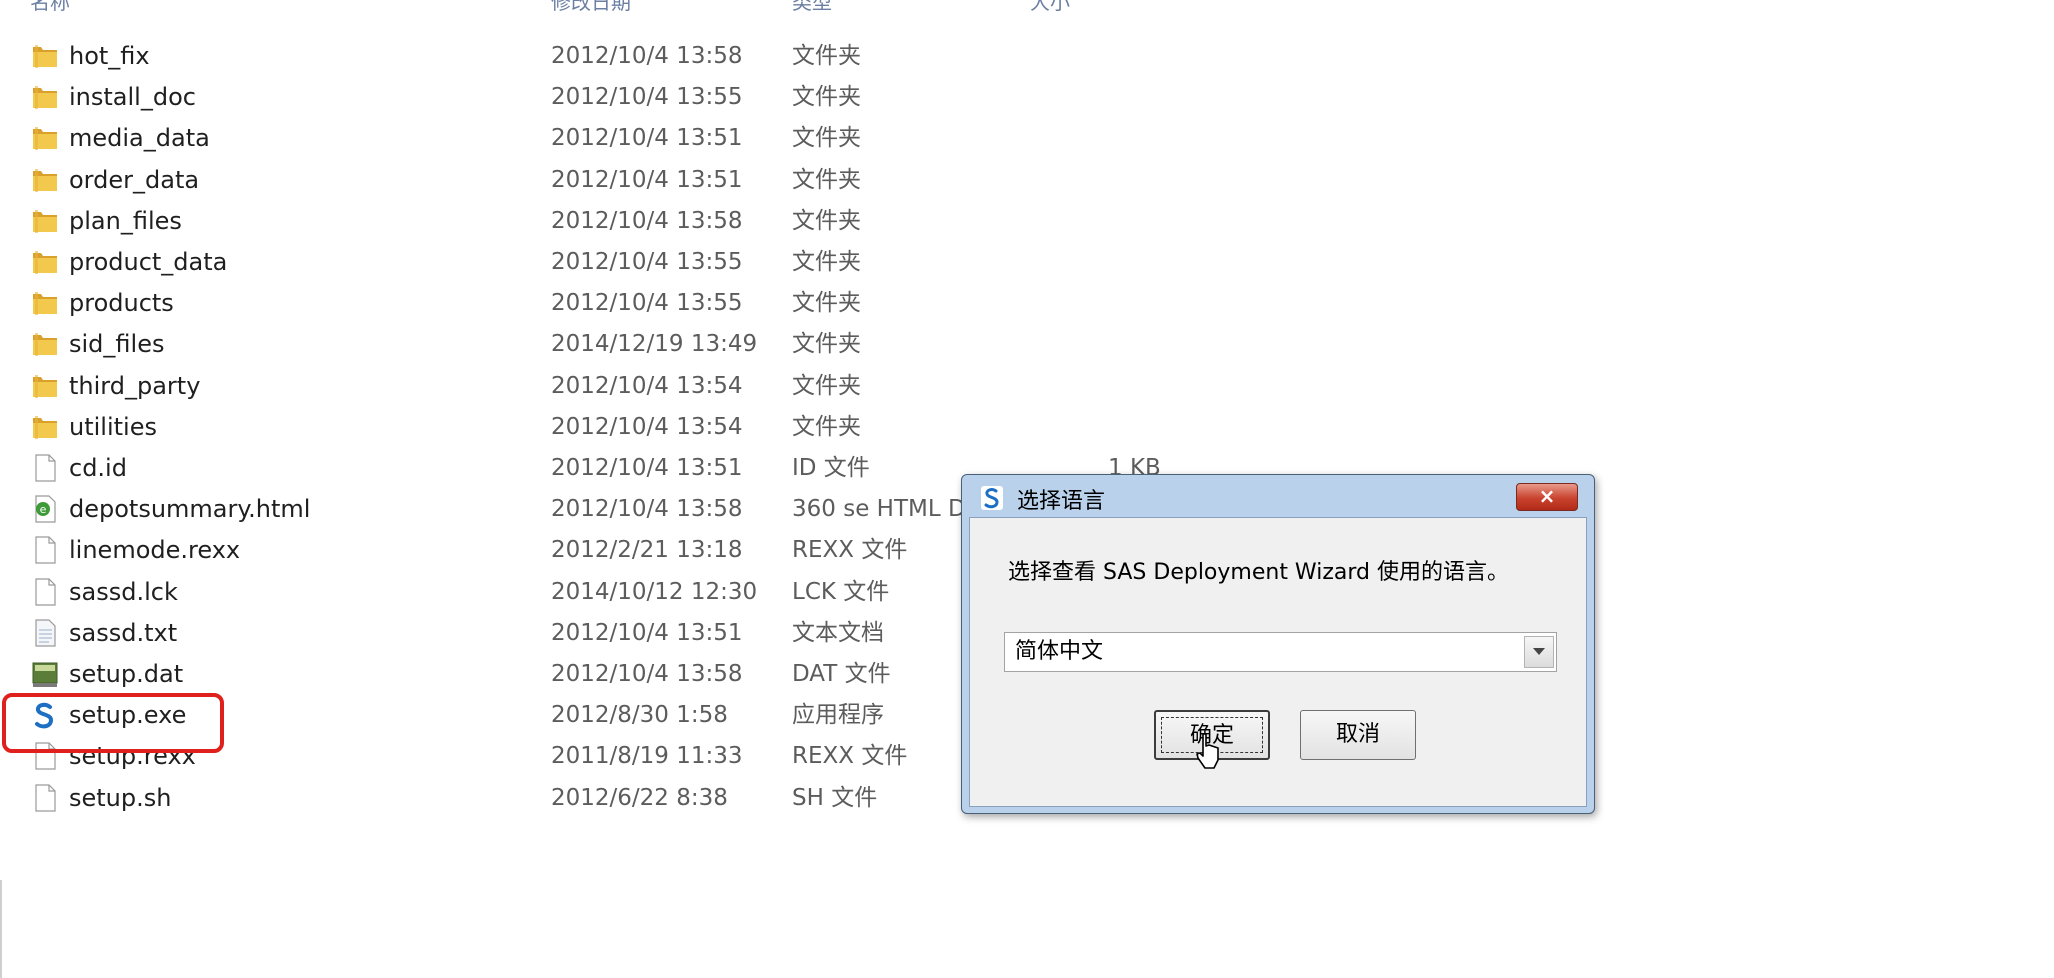 The width and height of the screenshot is (2054, 978). What do you see at coordinates (45, 674) in the screenshot?
I see `dat-file-icon` at bounding box center [45, 674].